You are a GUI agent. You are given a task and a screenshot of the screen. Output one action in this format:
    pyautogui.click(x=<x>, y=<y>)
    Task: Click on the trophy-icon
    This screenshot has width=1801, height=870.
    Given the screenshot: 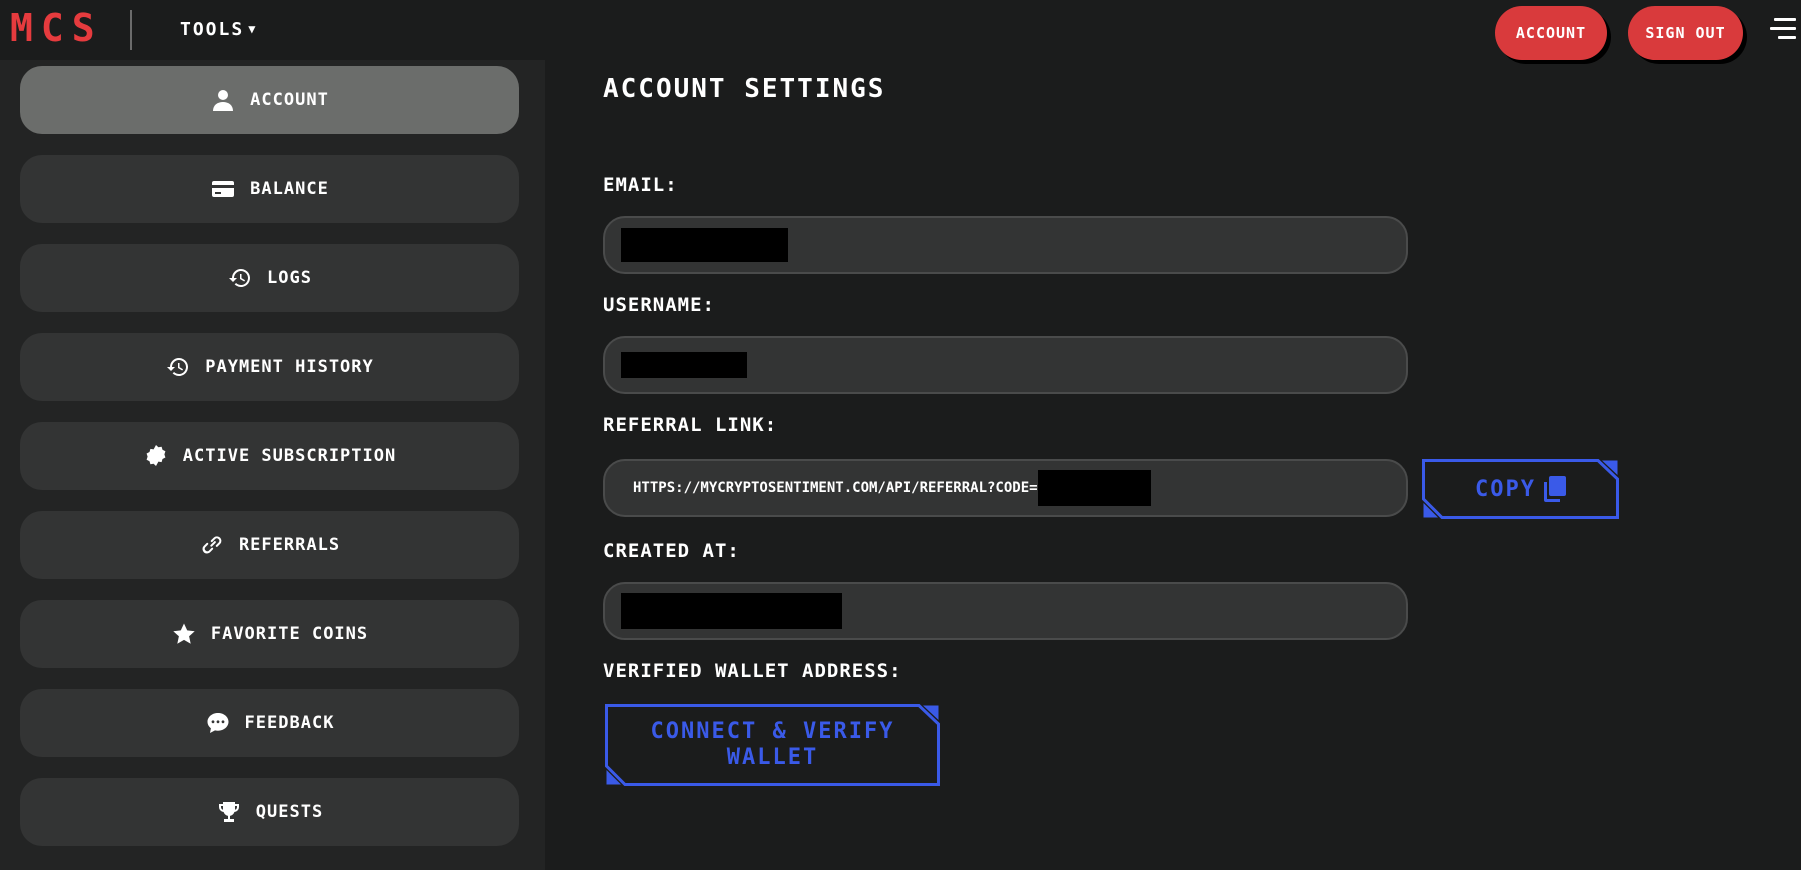 What is the action you would take?
    pyautogui.click(x=229, y=812)
    